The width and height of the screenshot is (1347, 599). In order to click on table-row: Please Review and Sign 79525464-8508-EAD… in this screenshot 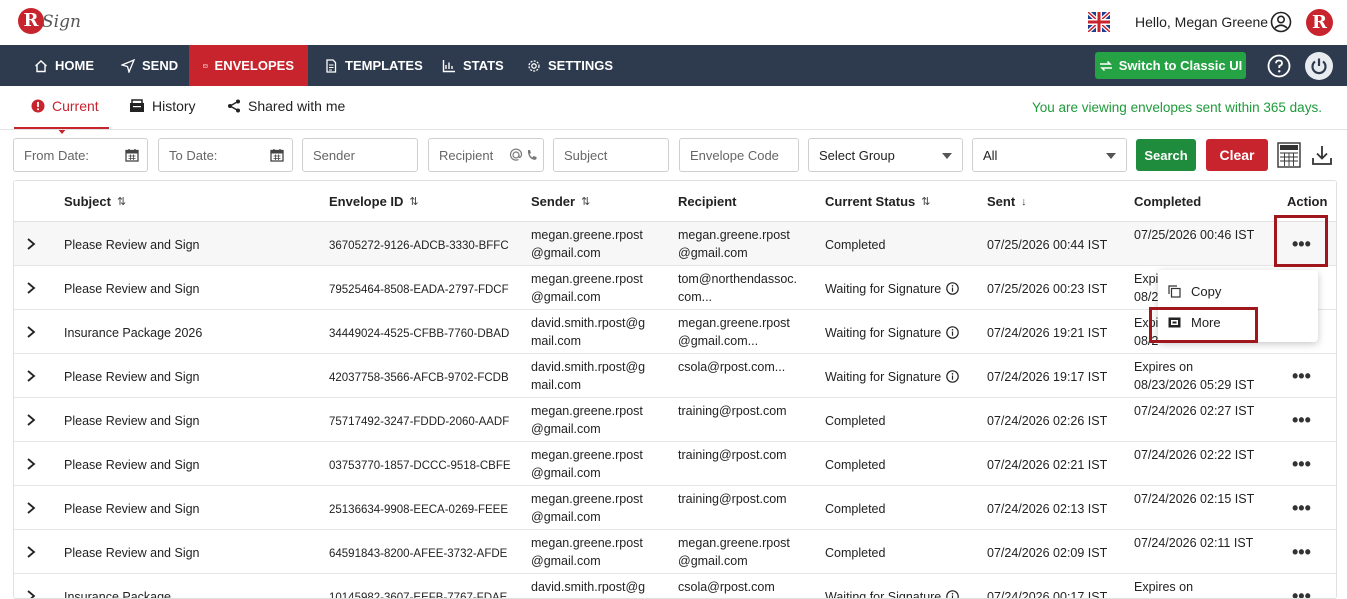, I will do `click(675, 288)`.